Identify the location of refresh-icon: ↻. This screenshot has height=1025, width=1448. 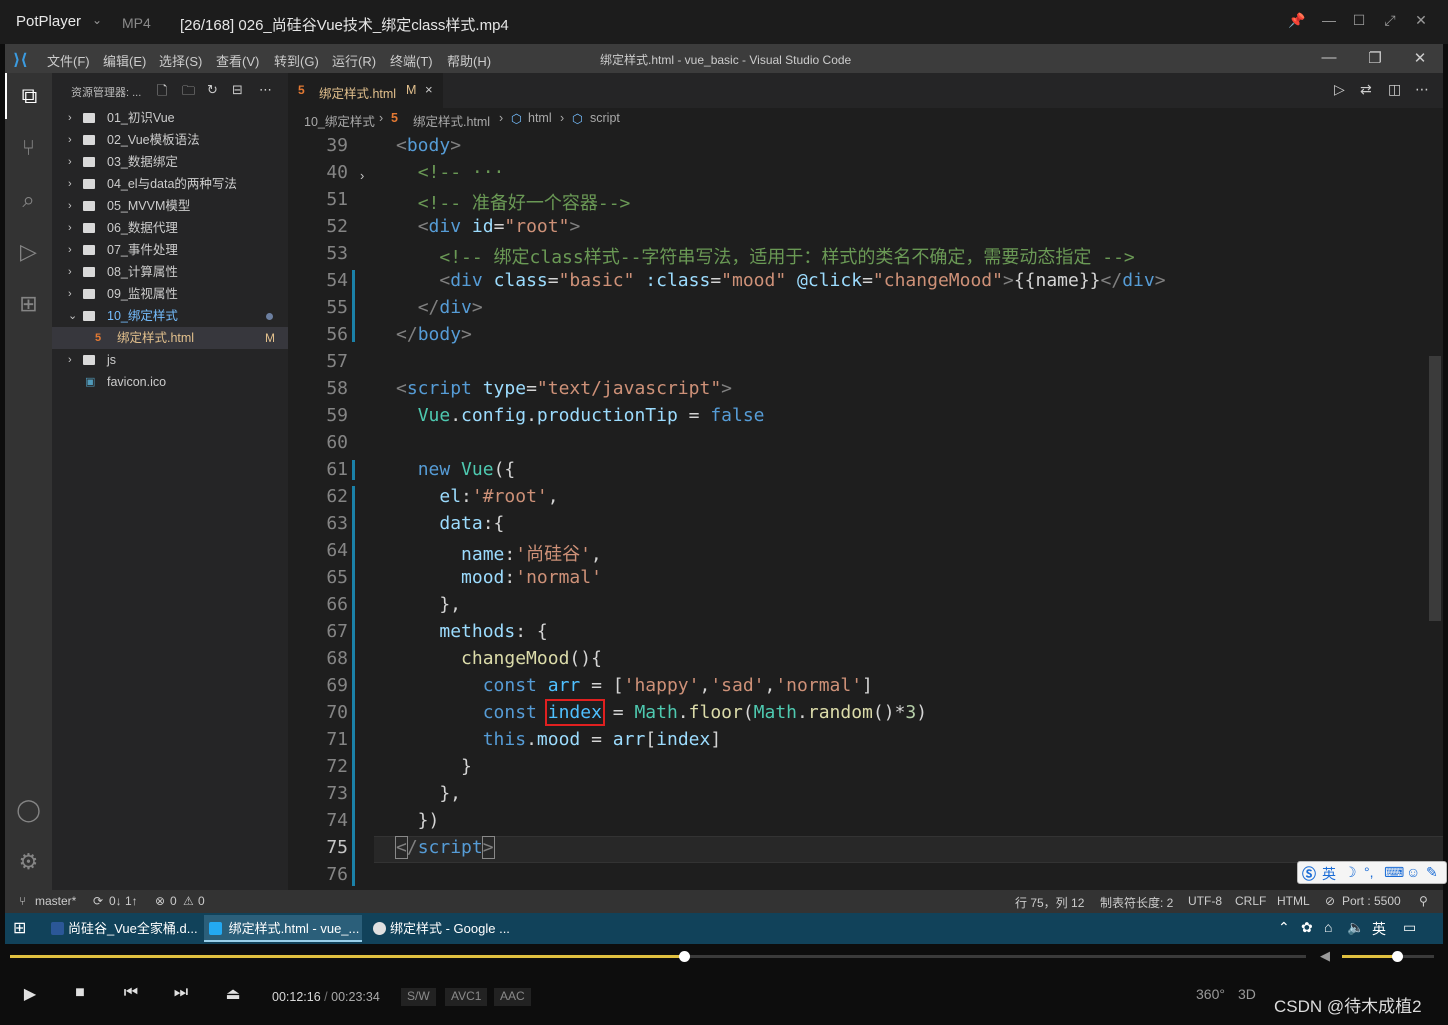
(212, 90).